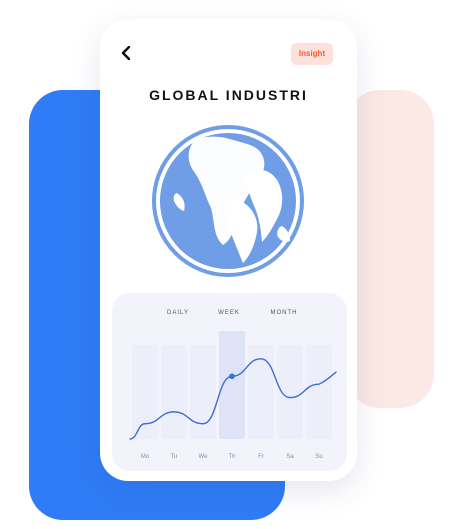  I want to click on back-button, so click(126, 53).